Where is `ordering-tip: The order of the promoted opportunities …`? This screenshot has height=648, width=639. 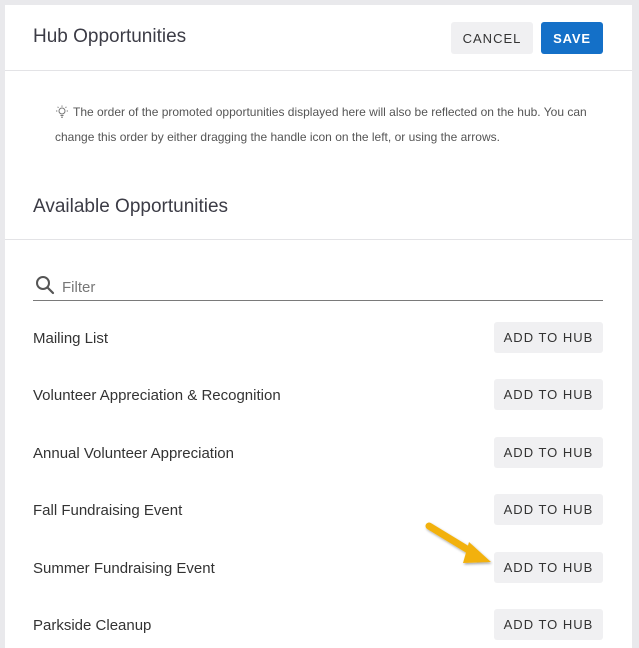 ordering-tip: The order of the promoted opportunities … is located at coordinates (327, 124).